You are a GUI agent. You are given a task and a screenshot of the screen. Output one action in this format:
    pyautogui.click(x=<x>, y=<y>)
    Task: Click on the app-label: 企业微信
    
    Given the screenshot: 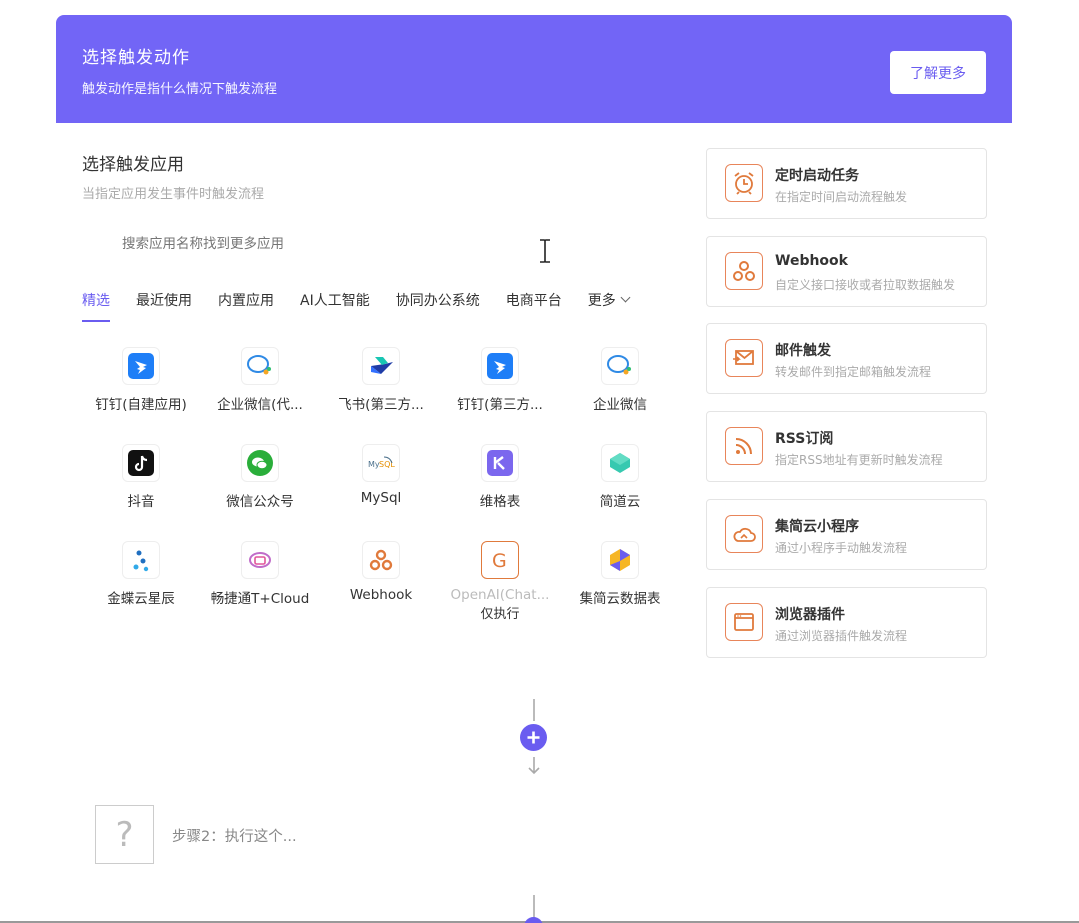 What is the action you would take?
    pyautogui.click(x=620, y=405)
    